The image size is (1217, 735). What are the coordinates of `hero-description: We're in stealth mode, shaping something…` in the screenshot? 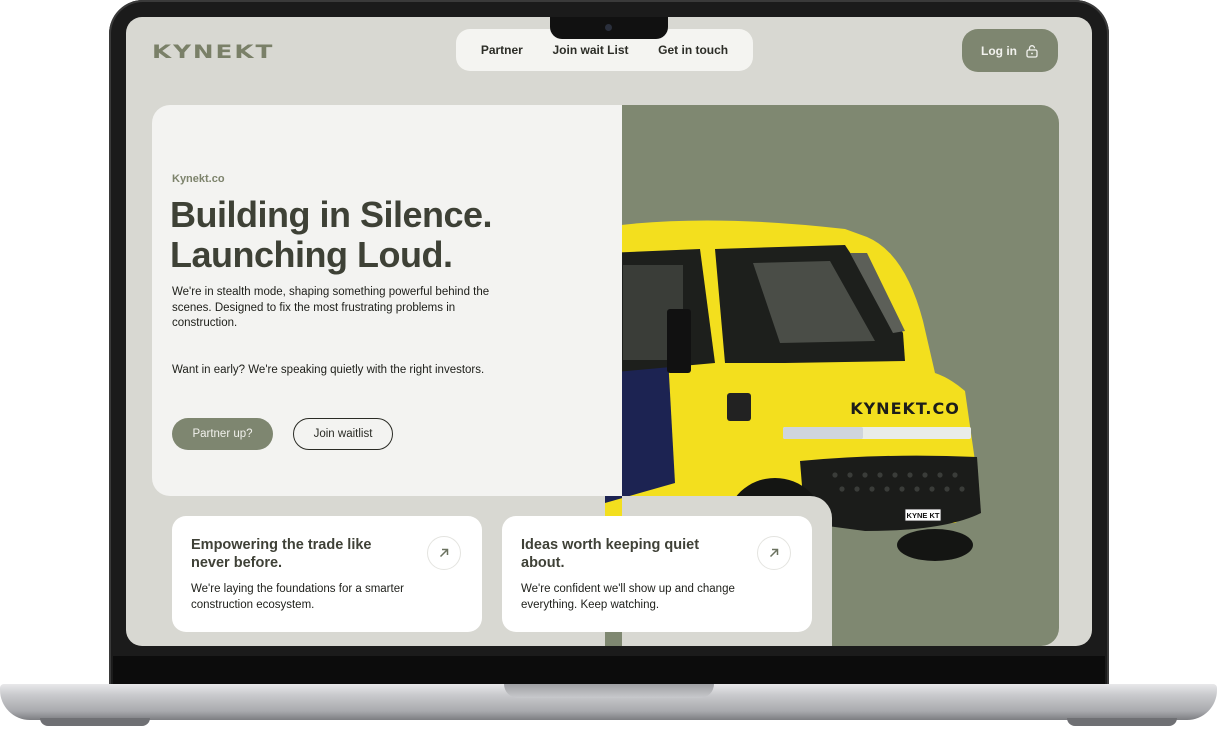 It's located at (331, 307).